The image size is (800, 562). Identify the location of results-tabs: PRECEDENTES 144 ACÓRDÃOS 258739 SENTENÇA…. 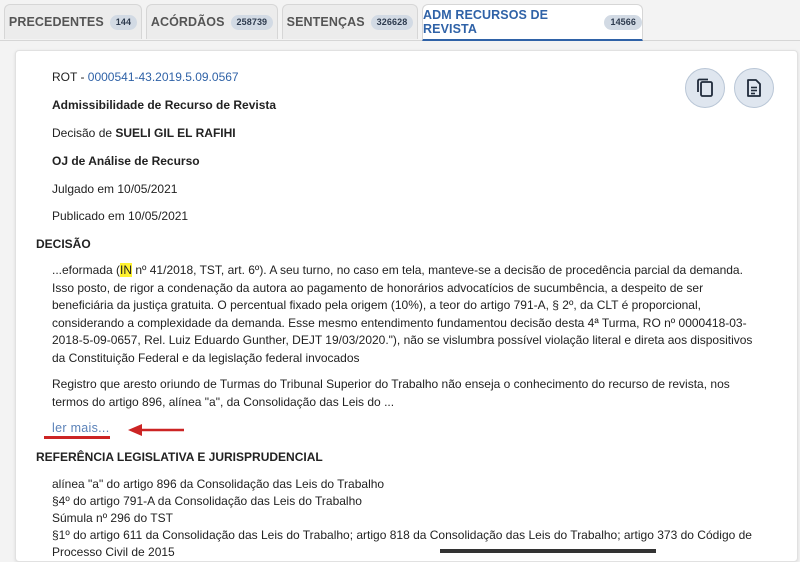
(400, 20).